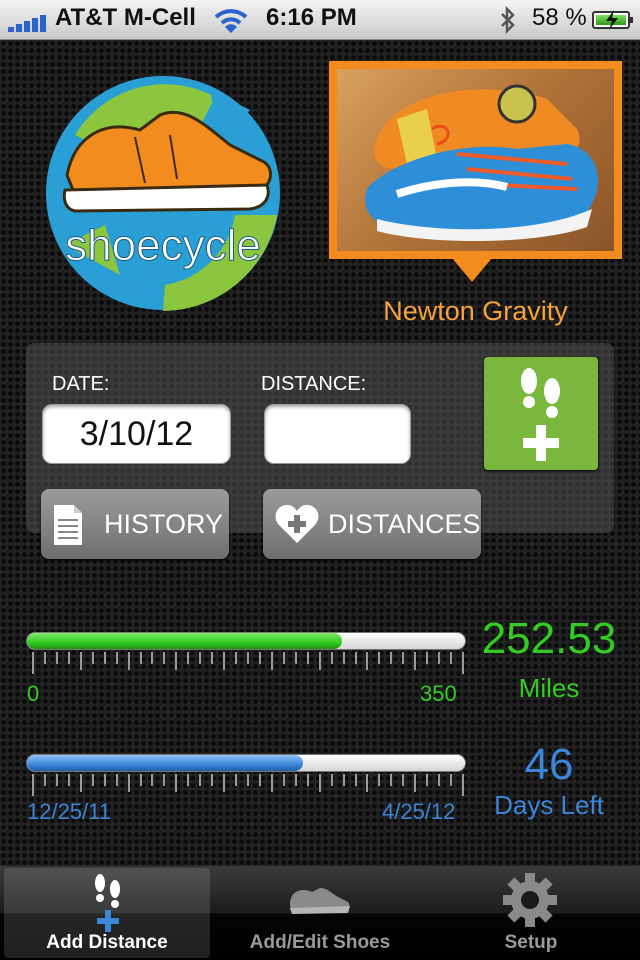 The image size is (640, 960). Describe the element at coordinates (549, 764) in the screenshot. I see `days-left-count: 46` at that location.